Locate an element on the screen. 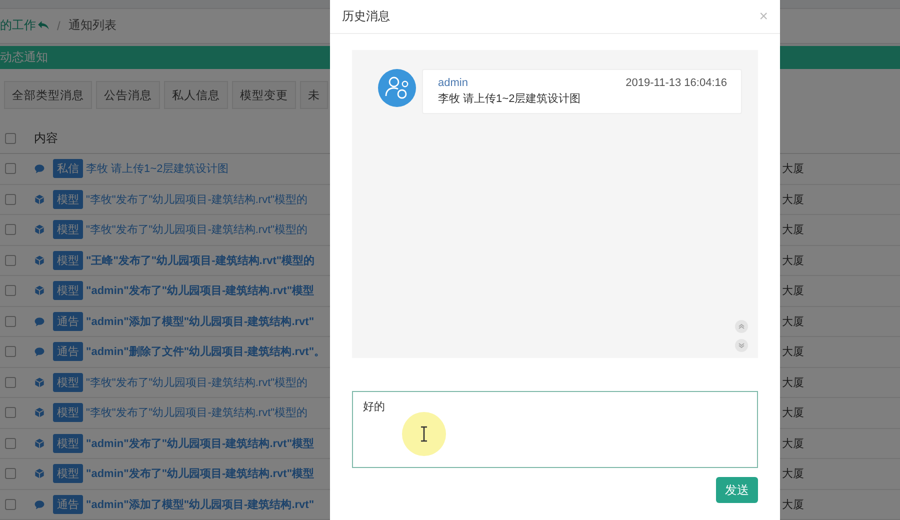 This screenshot has height=520, width=900. filter-tab: 模型变更 is located at coordinates (264, 95).